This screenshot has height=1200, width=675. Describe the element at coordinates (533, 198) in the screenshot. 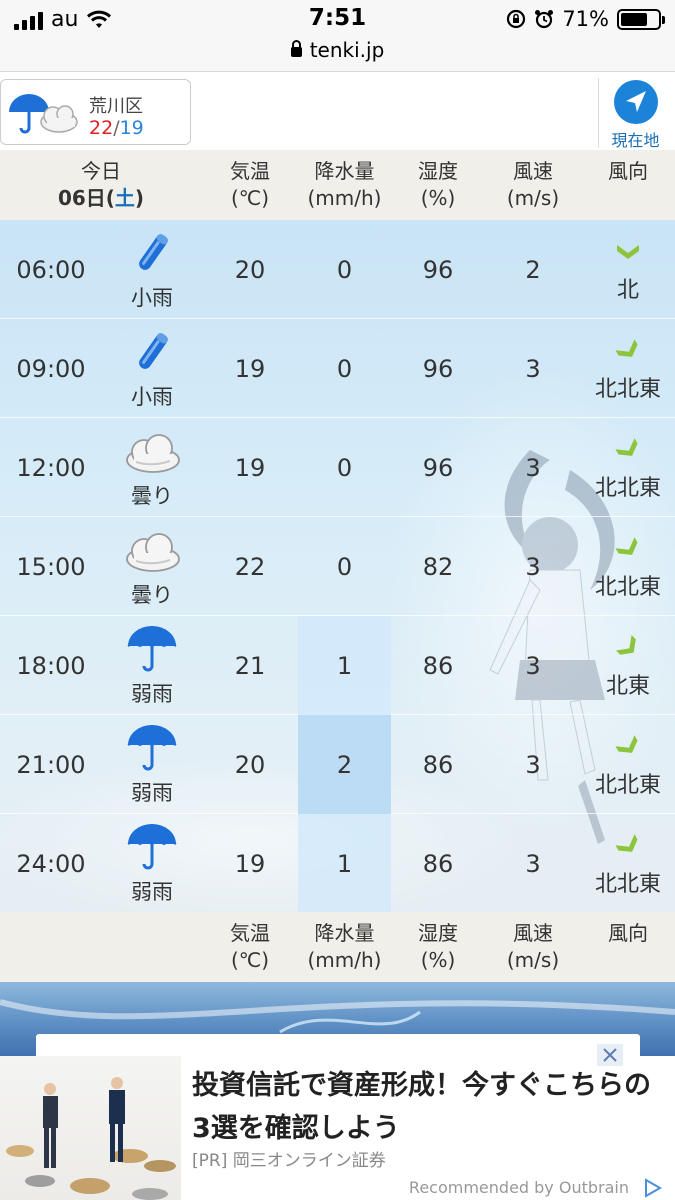

I see `header-wind-speed-unit: (m/s)` at that location.